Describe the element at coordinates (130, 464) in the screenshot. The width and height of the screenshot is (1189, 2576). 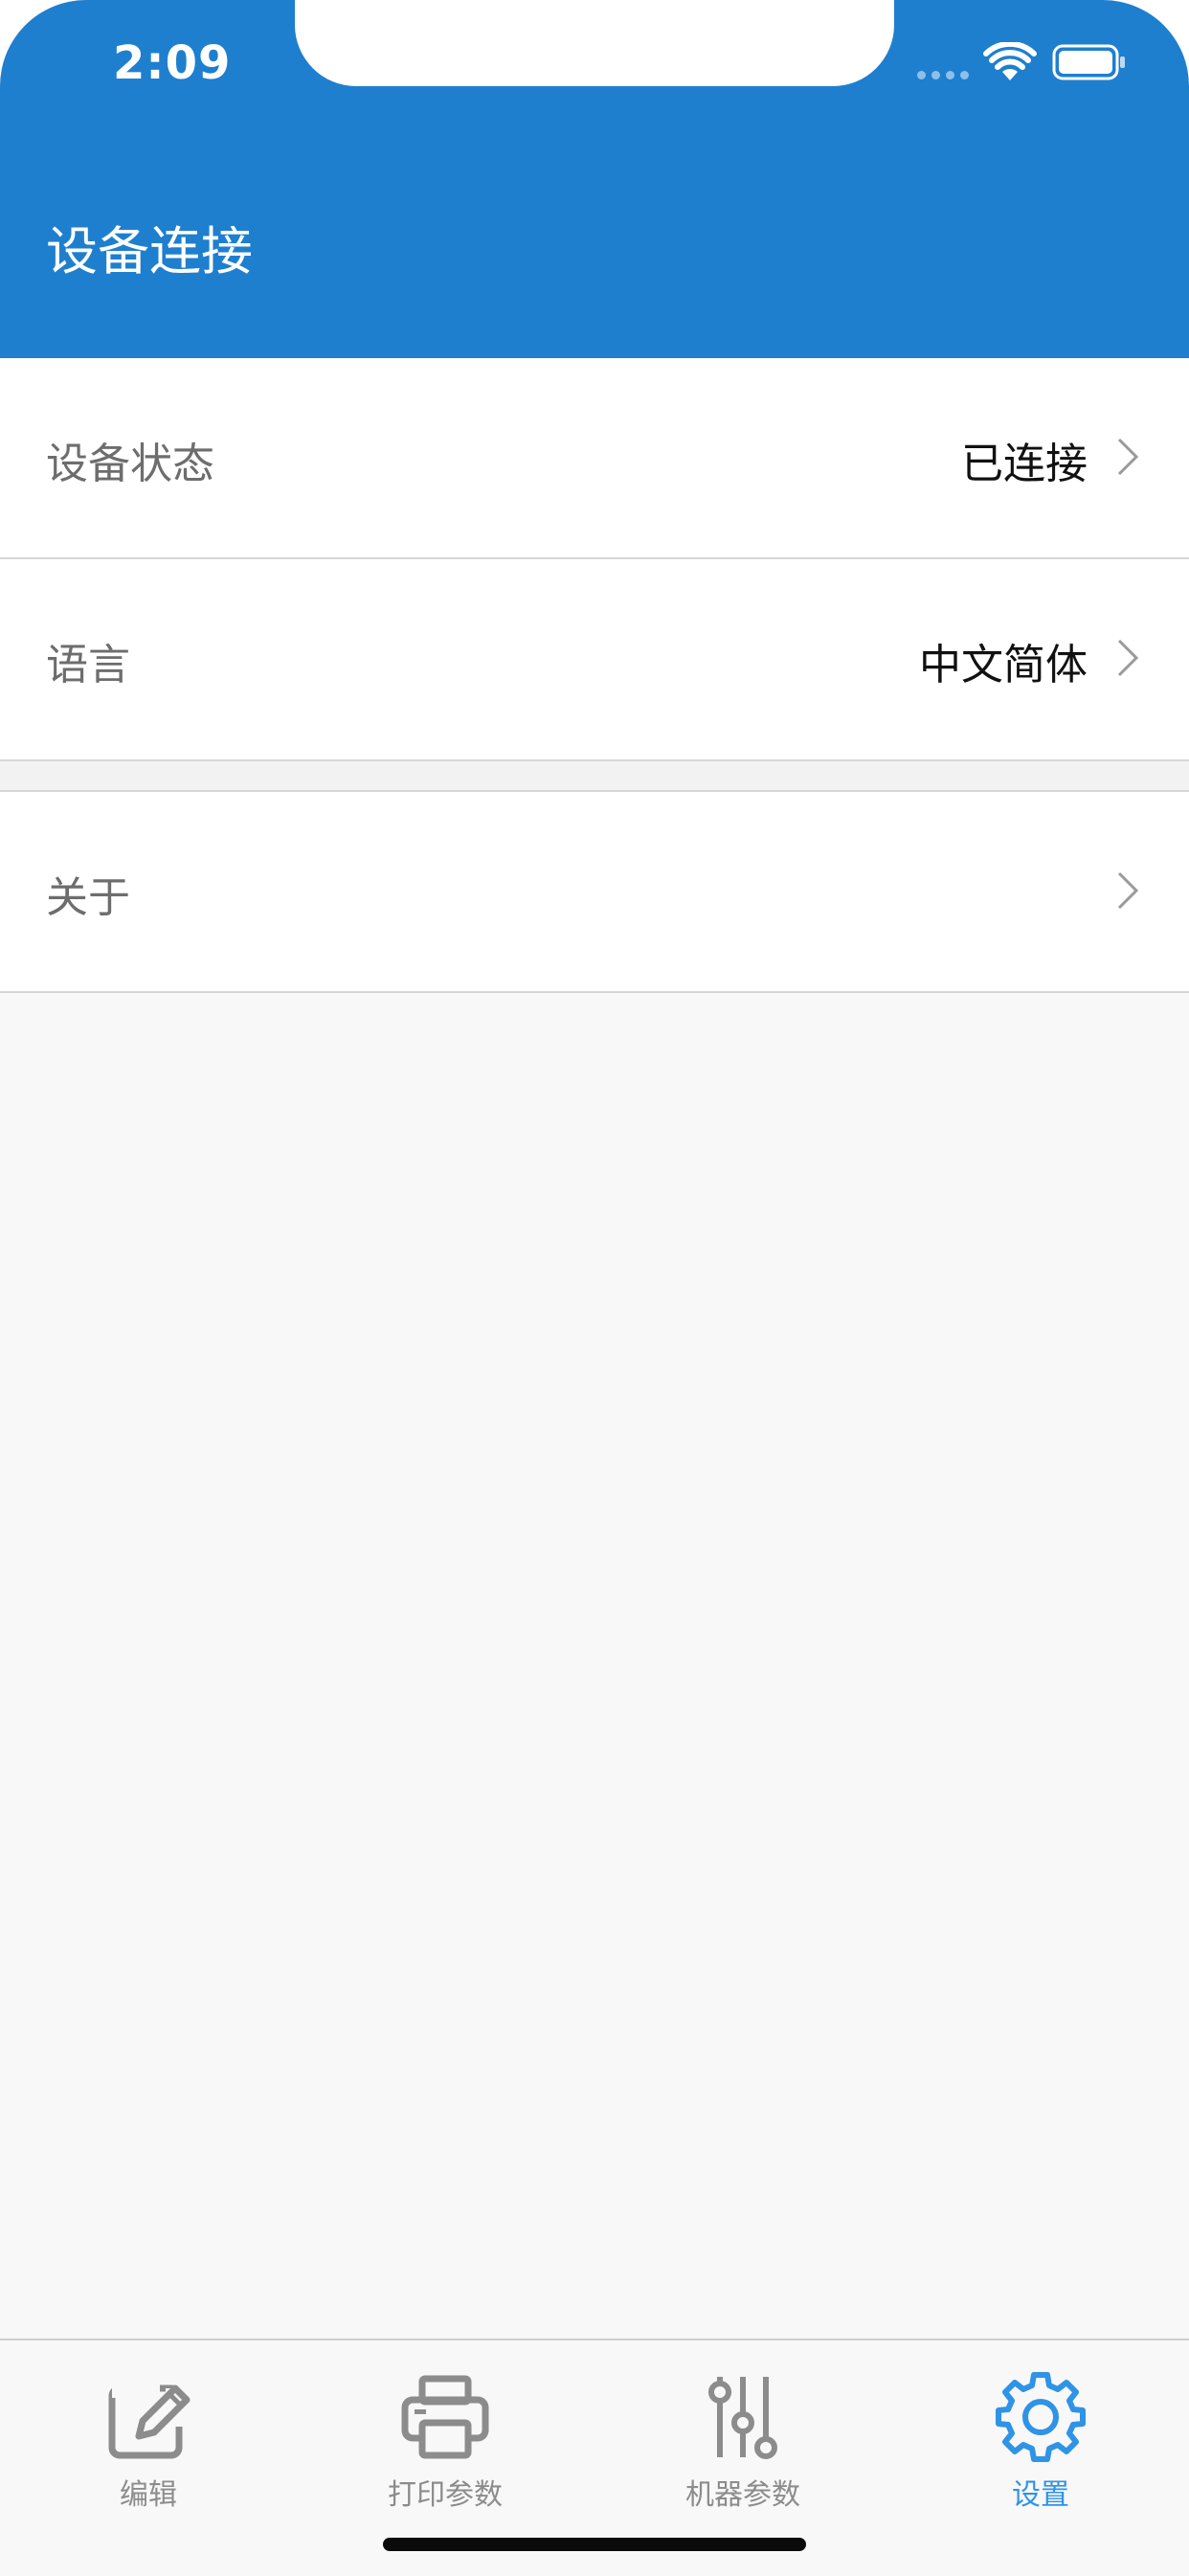
I see `device-status-label: 设备状态` at that location.